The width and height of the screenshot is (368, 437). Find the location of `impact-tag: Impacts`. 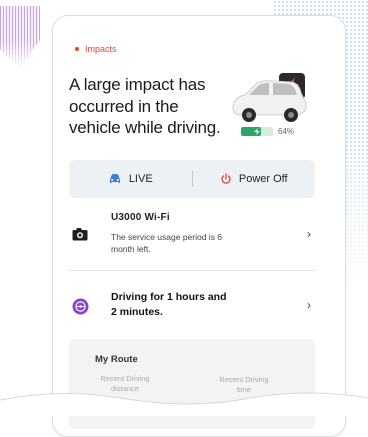

impact-tag: Impacts is located at coordinates (96, 49).